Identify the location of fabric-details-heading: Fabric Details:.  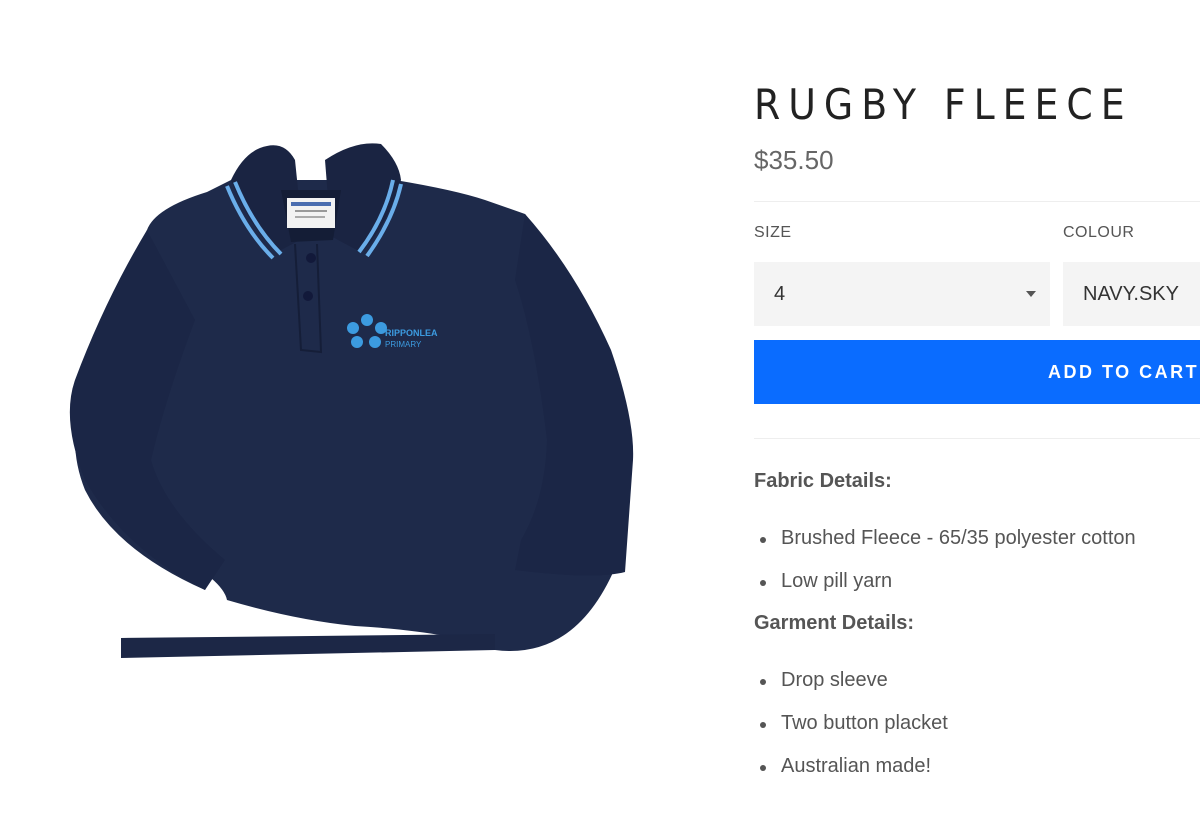
(823, 481).